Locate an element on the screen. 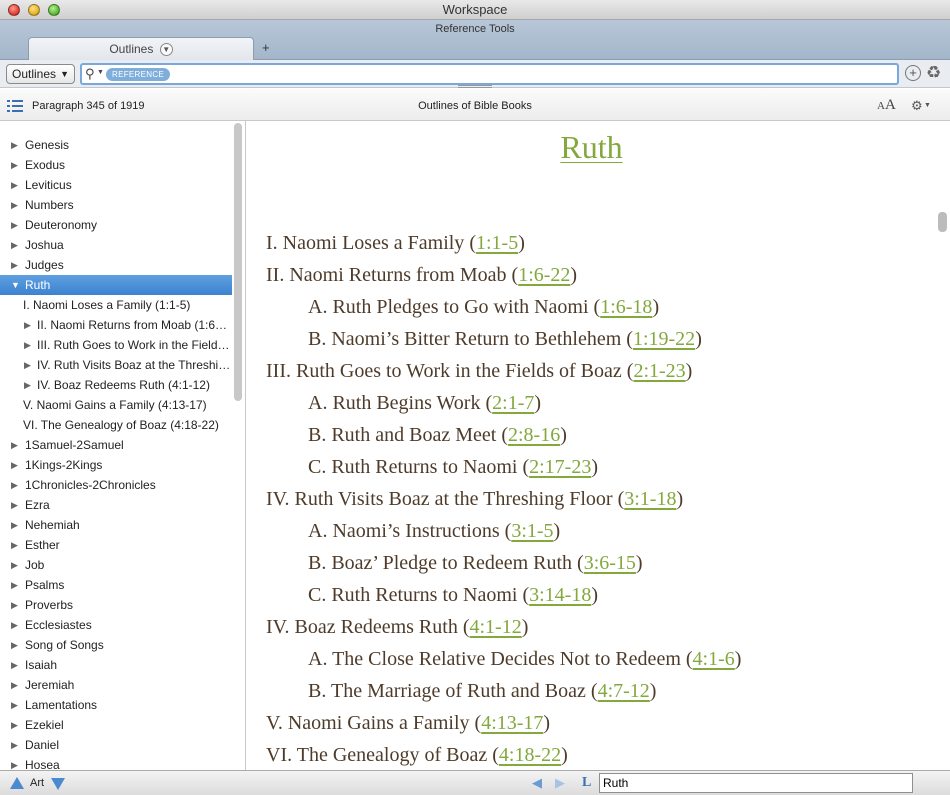  sidebar-item: ▶ Jeremiah is located at coordinates (116, 685).